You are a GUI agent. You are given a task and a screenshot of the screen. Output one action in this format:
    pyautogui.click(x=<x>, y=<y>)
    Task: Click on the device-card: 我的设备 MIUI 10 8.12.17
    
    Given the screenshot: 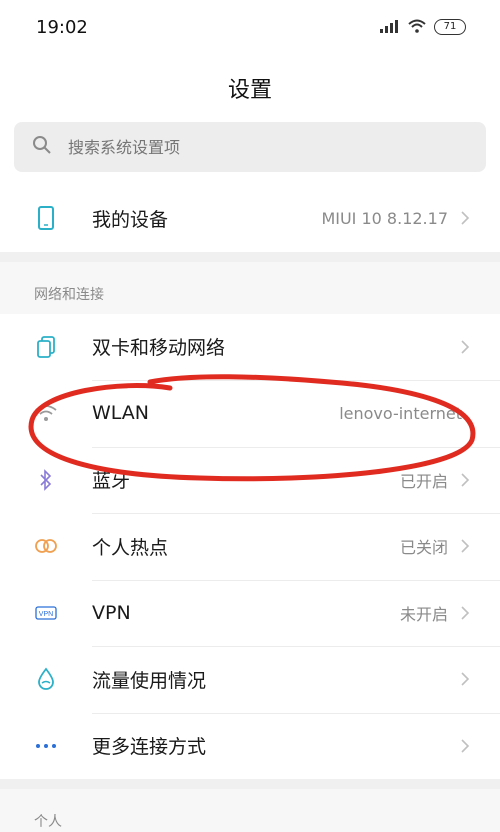 What is the action you would take?
    pyautogui.click(x=250, y=218)
    